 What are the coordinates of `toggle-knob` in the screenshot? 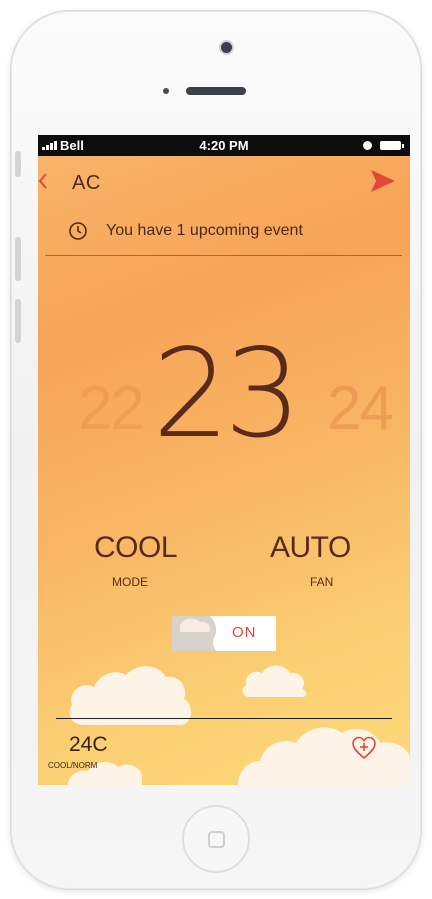 It's located at (194, 633).